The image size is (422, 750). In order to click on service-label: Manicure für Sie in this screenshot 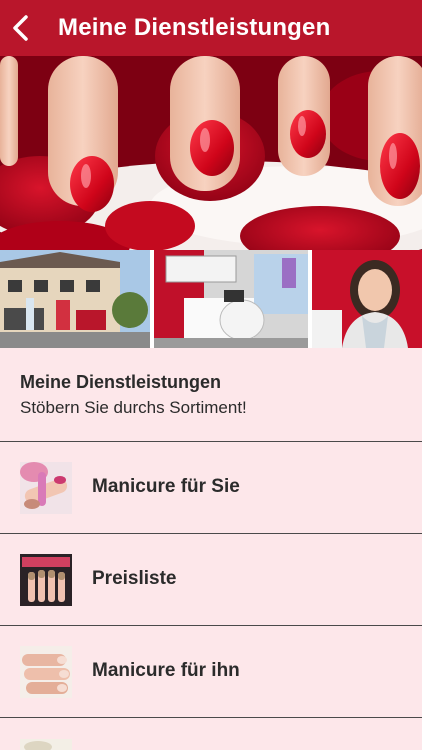, I will do `click(166, 486)`.